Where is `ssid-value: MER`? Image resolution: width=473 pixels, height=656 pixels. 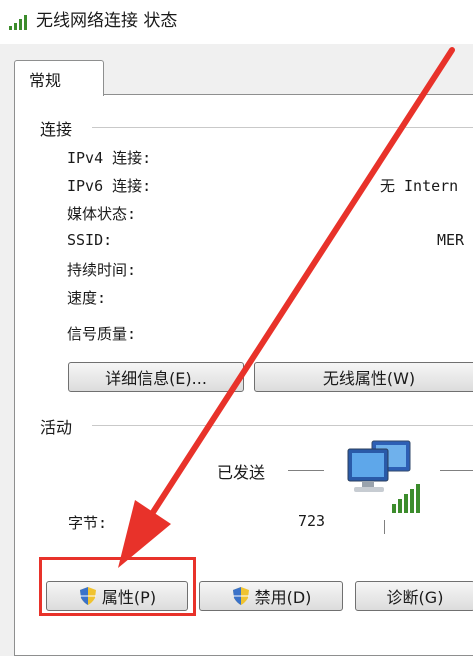 ssid-value: MER is located at coordinates (451, 240).